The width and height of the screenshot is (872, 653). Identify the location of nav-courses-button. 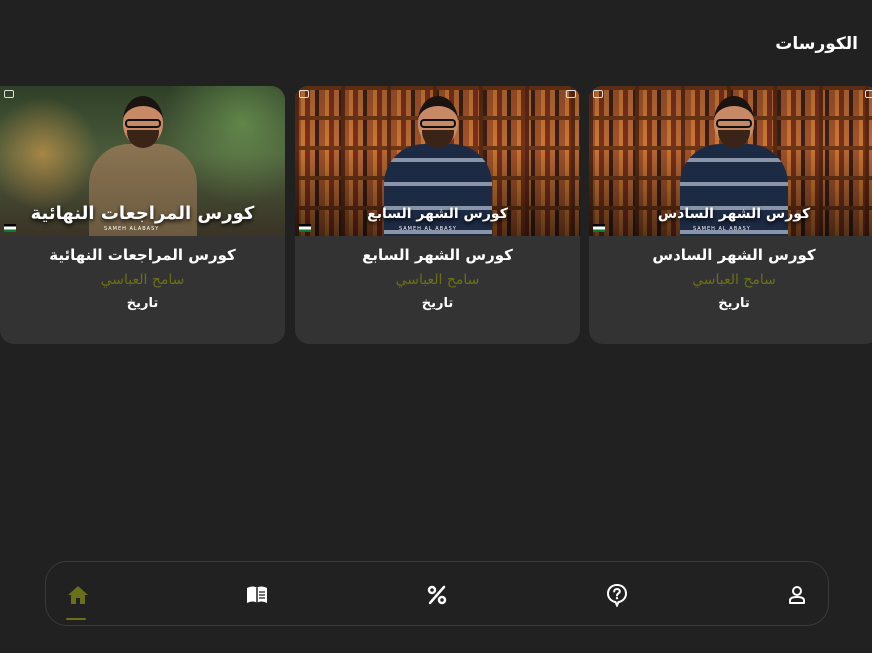
(257, 595).